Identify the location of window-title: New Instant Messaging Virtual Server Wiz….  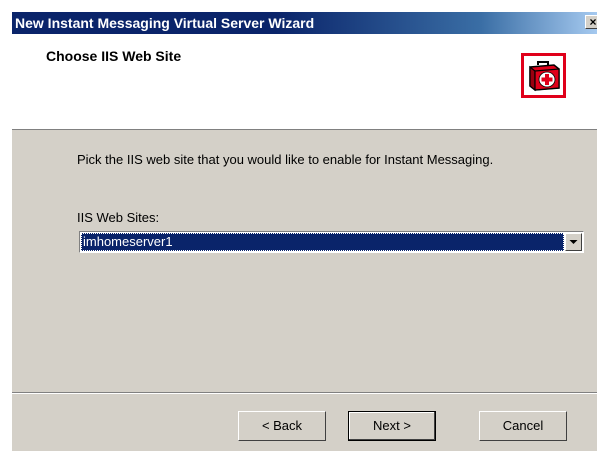
(165, 23).